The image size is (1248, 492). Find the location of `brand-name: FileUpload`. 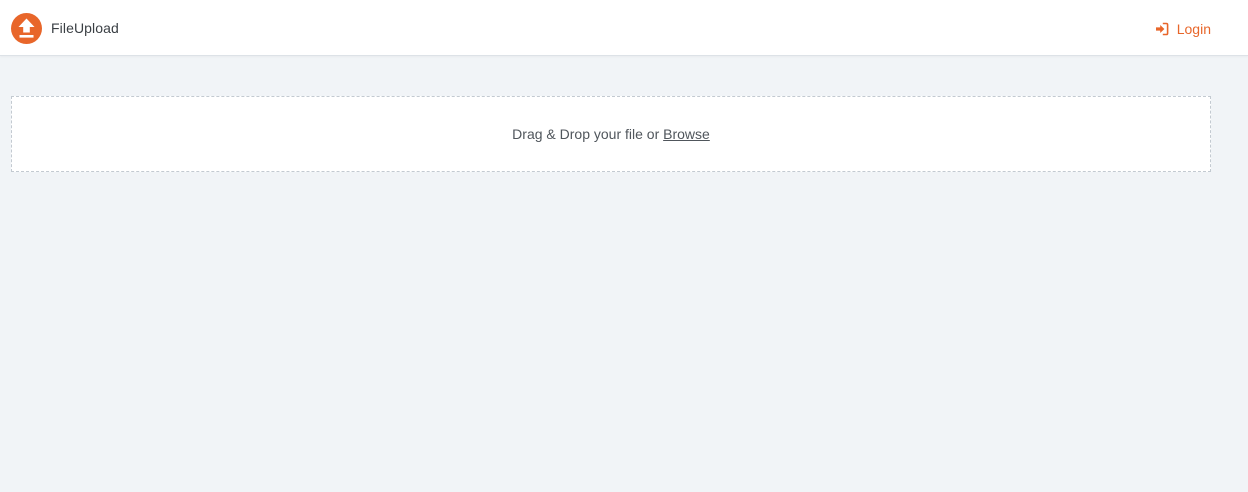

brand-name: FileUpload is located at coordinates (85, 28).